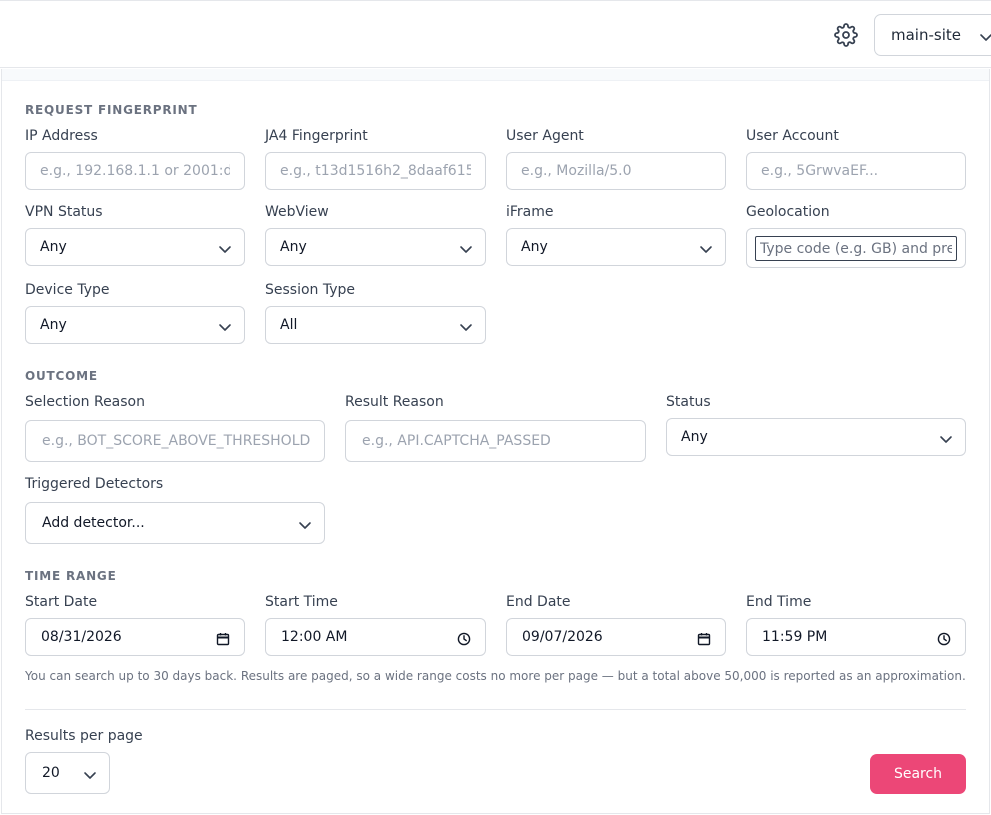 The width and height of the screenshot is (991, 815). Describe the element at coordinates (293, 247) in the screenshot. I see `webview-value: Any` at that location.